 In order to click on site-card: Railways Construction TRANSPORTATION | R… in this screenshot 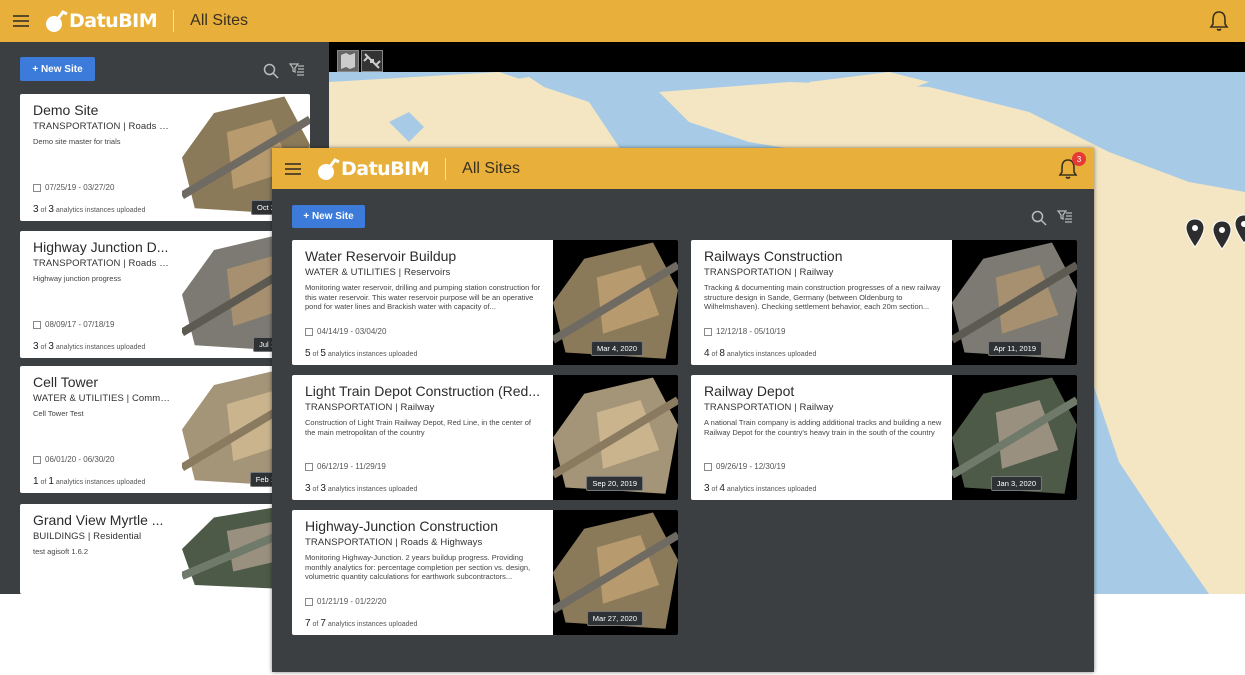, I will do `click(884, 302)`.